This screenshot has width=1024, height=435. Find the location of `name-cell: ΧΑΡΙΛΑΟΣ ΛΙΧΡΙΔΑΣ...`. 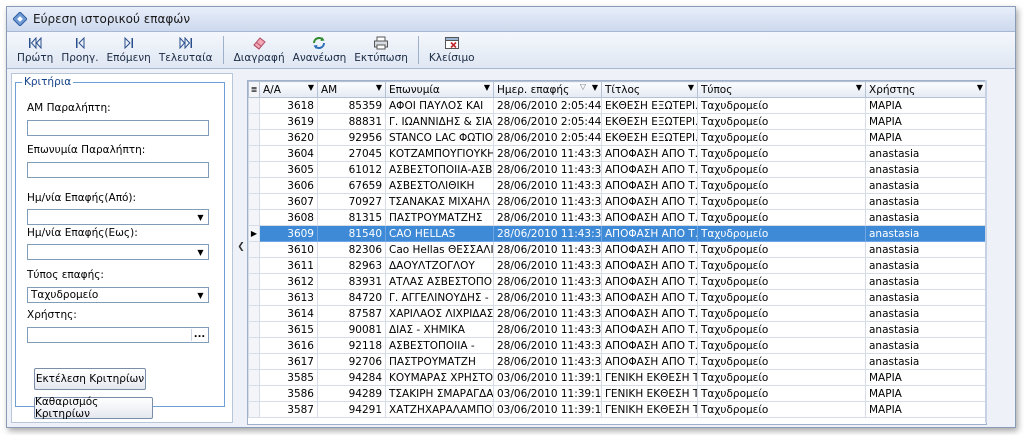

name-cell: ΧΑΡΙΛΑΟΣ ΛΙΧΡΙΔΑΣ... is located at coordinates (439, 313).